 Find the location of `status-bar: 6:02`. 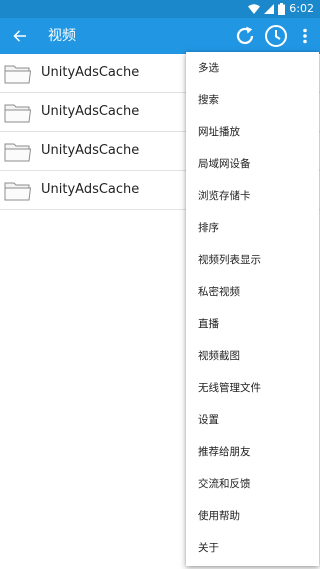

status-bar: 6:02 is located at coordinates (160, 9).